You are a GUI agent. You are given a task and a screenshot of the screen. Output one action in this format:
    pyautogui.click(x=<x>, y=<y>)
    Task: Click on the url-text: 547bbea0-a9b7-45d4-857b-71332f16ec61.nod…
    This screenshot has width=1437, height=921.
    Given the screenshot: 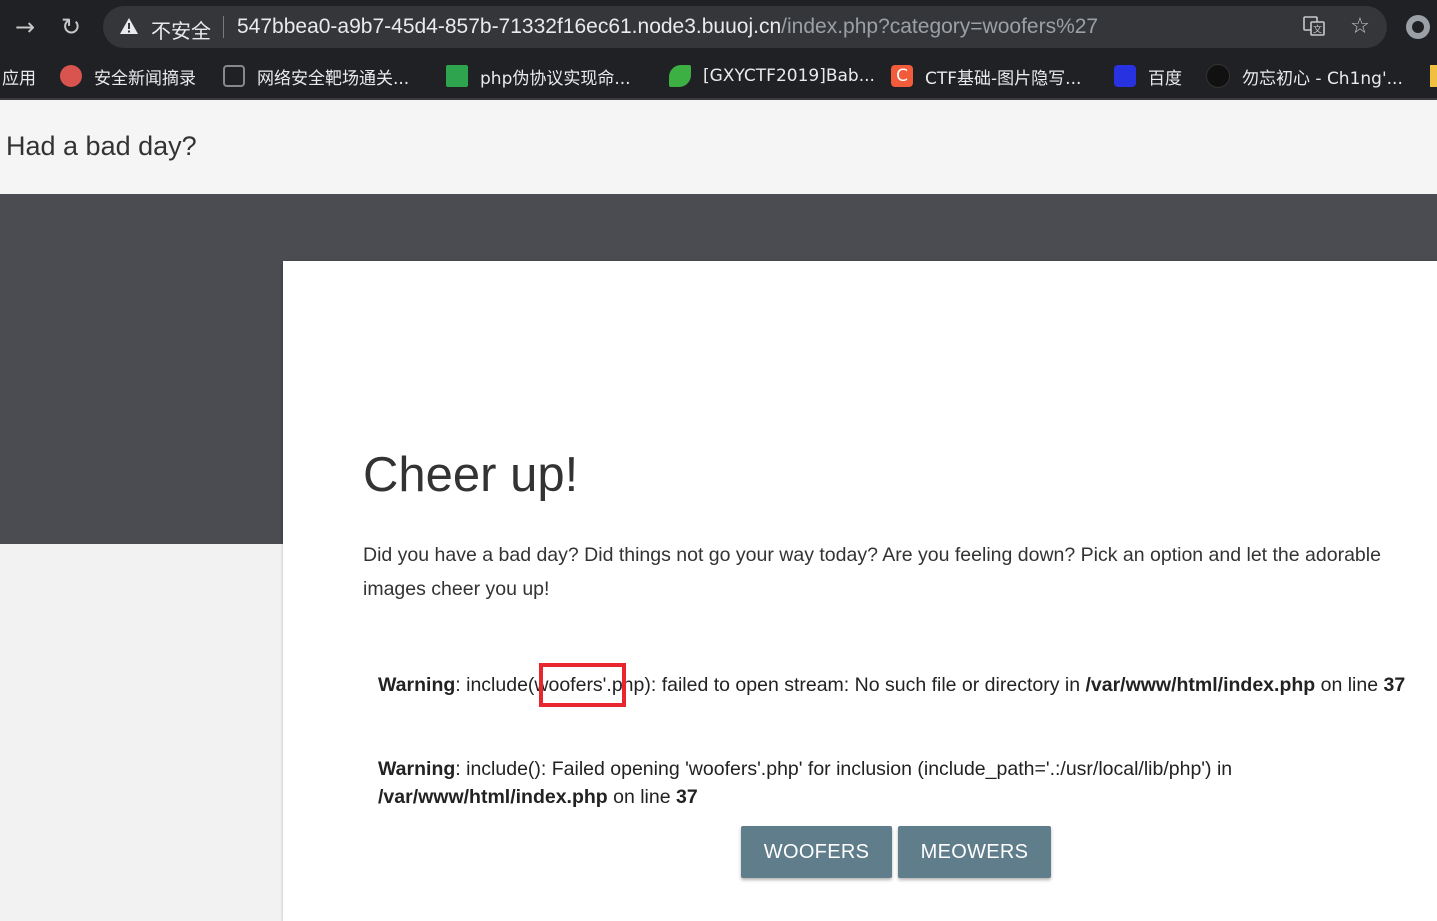 What is the action you would take?
    pyautogui.click(x=667, y=27)
    